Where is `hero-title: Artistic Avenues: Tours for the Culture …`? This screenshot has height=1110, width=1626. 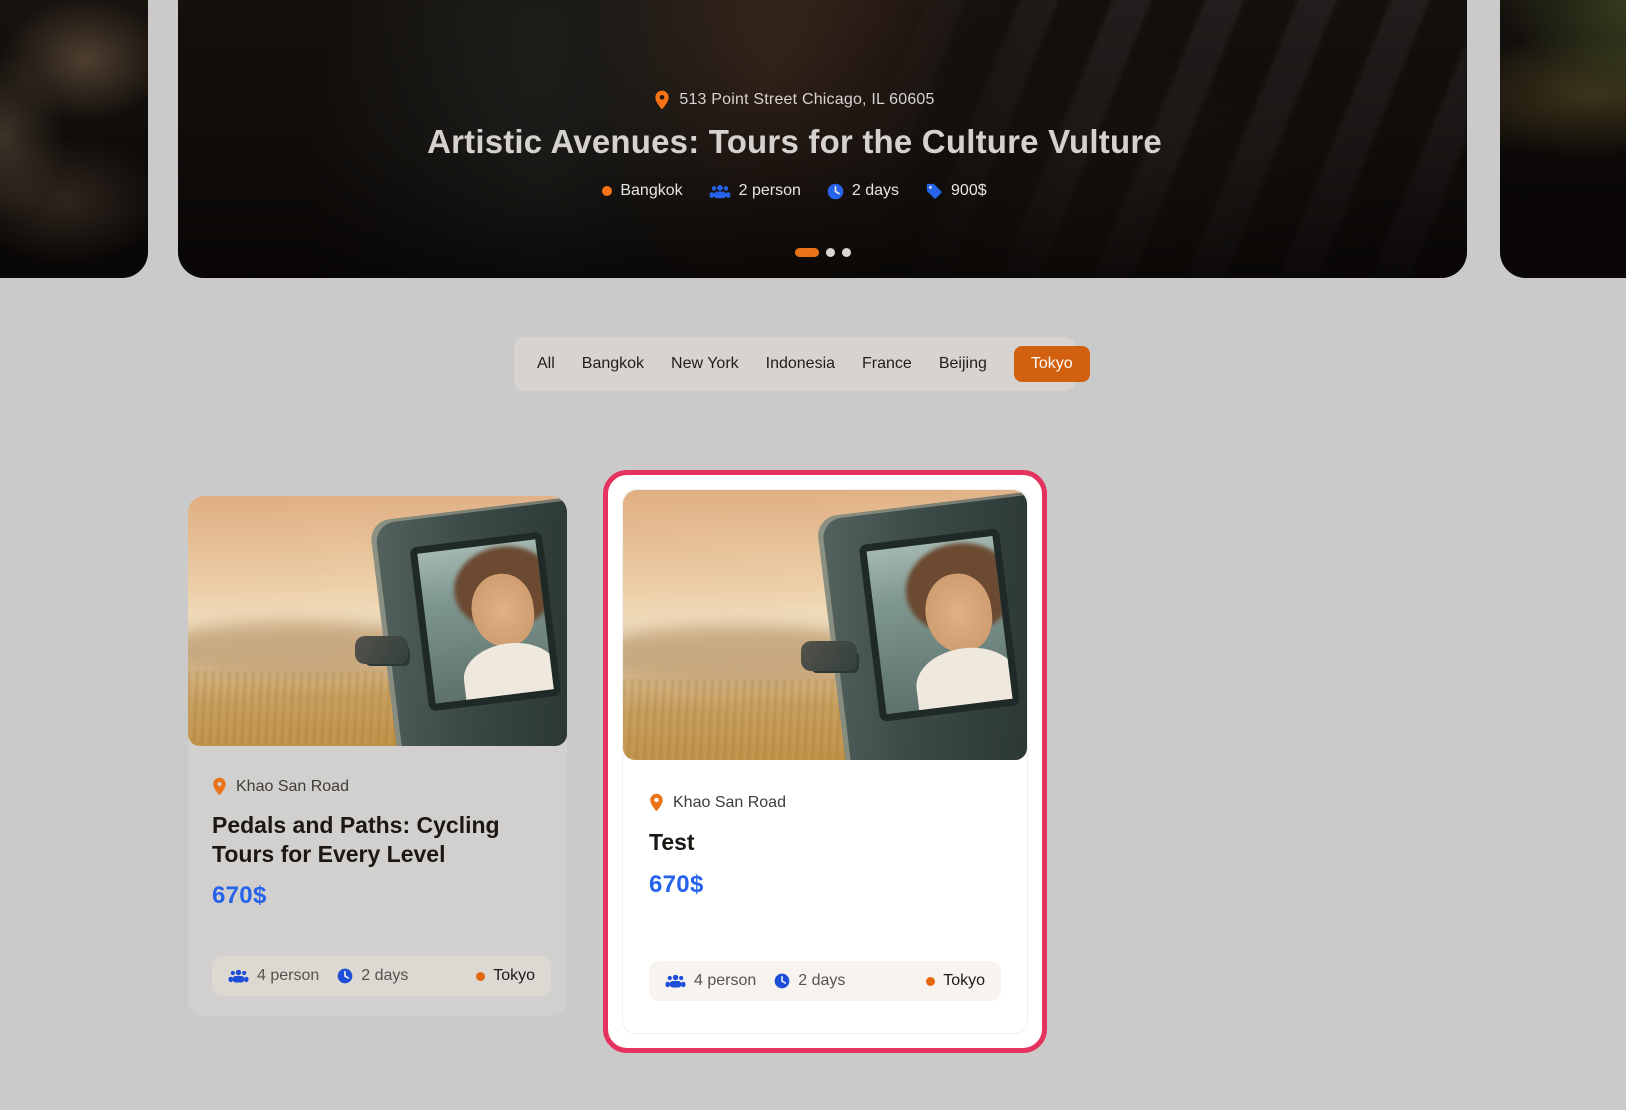
hero-title: Artistic Avenues: Tours for the Culture … is located at coordinates (794, 141).